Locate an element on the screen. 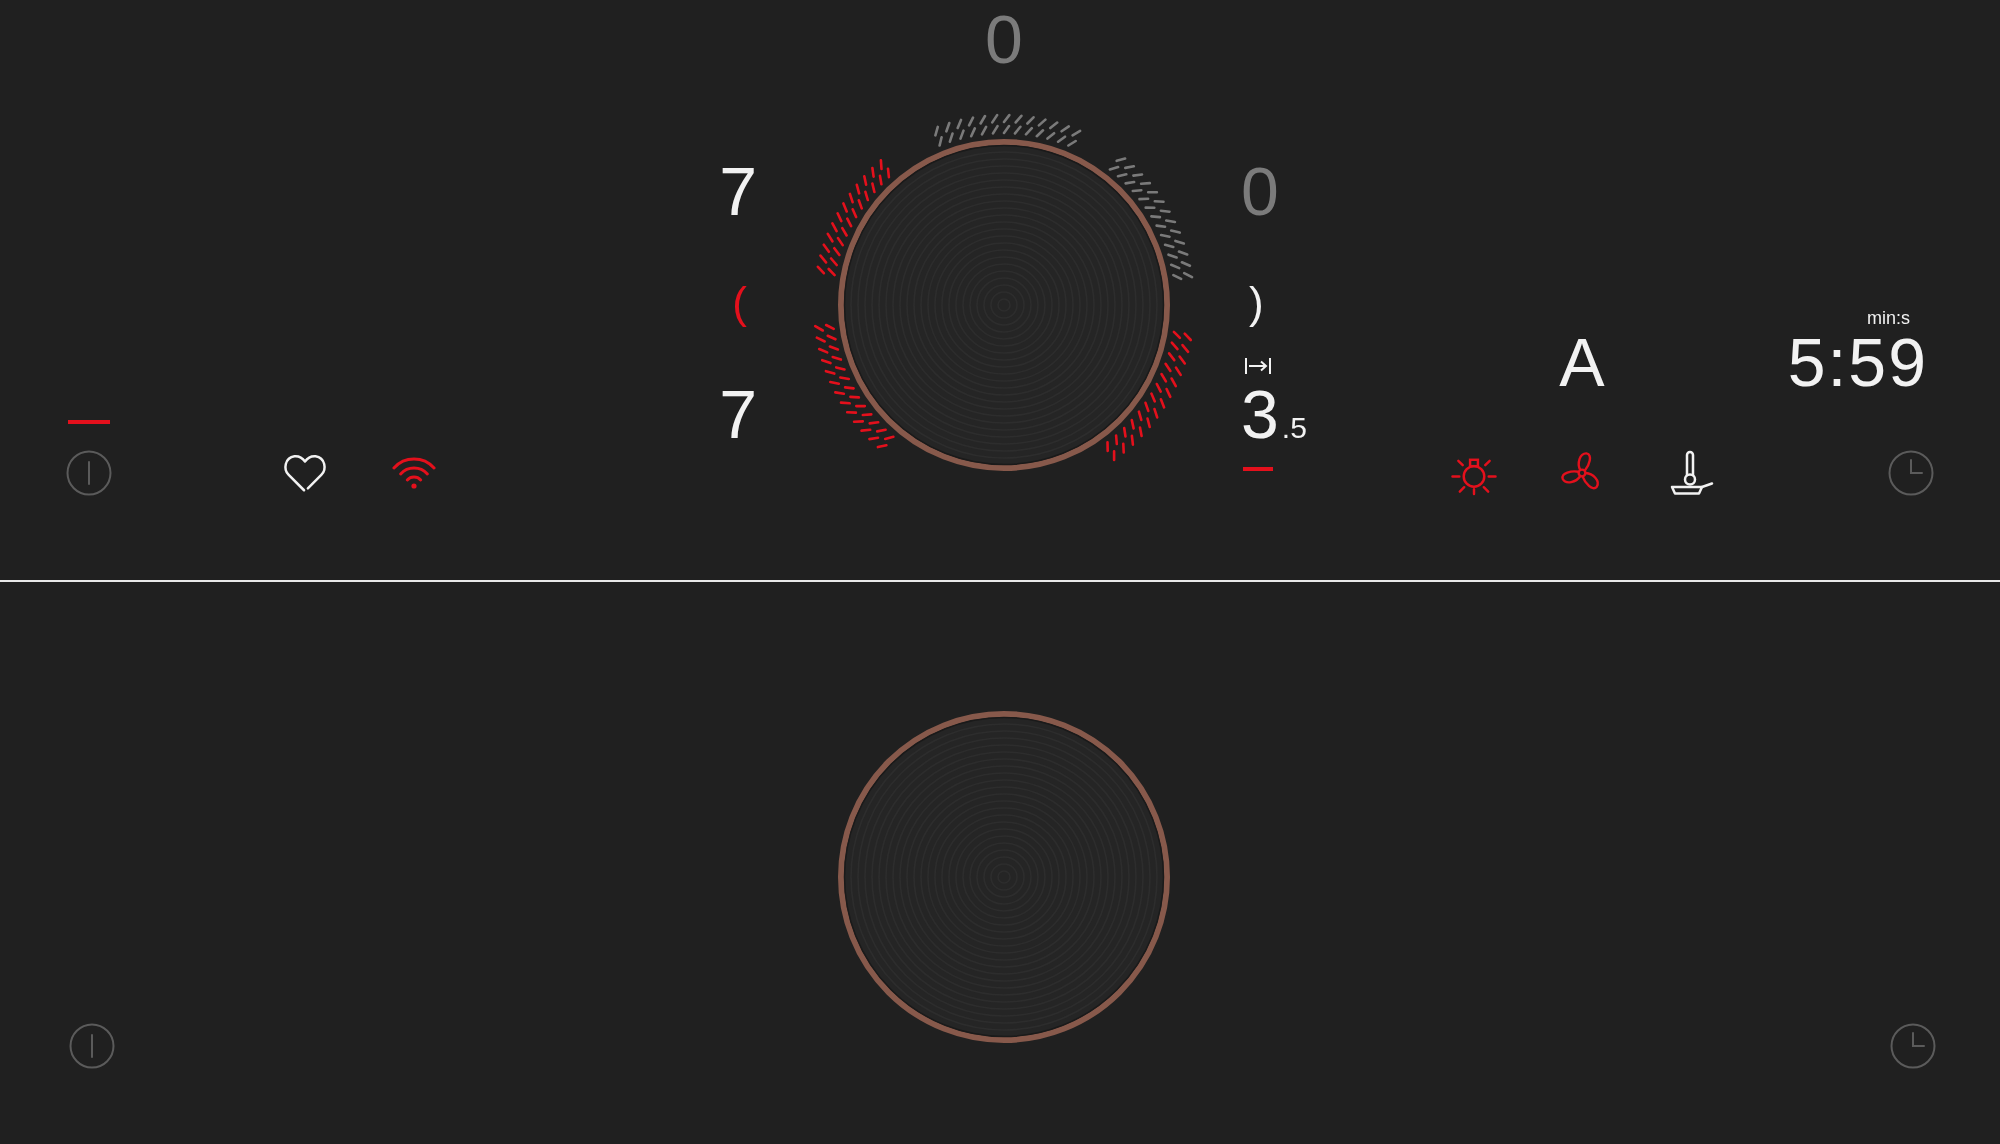 The width and height of the screenshot is (2000, 1144). mode-readout: A is located at coordinates (1582, 362).